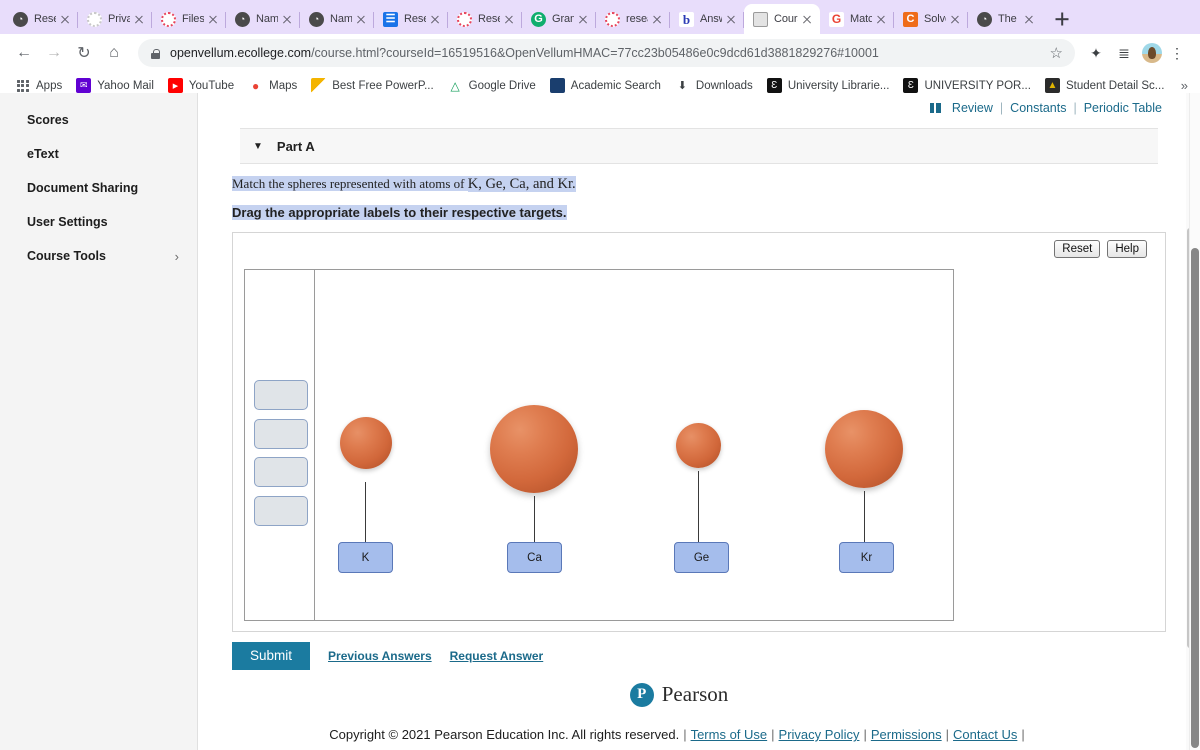  What do you see at coordinates (864, 449) in the screenshot?
I see `sphere-kr` at bounding box center [864, 449].